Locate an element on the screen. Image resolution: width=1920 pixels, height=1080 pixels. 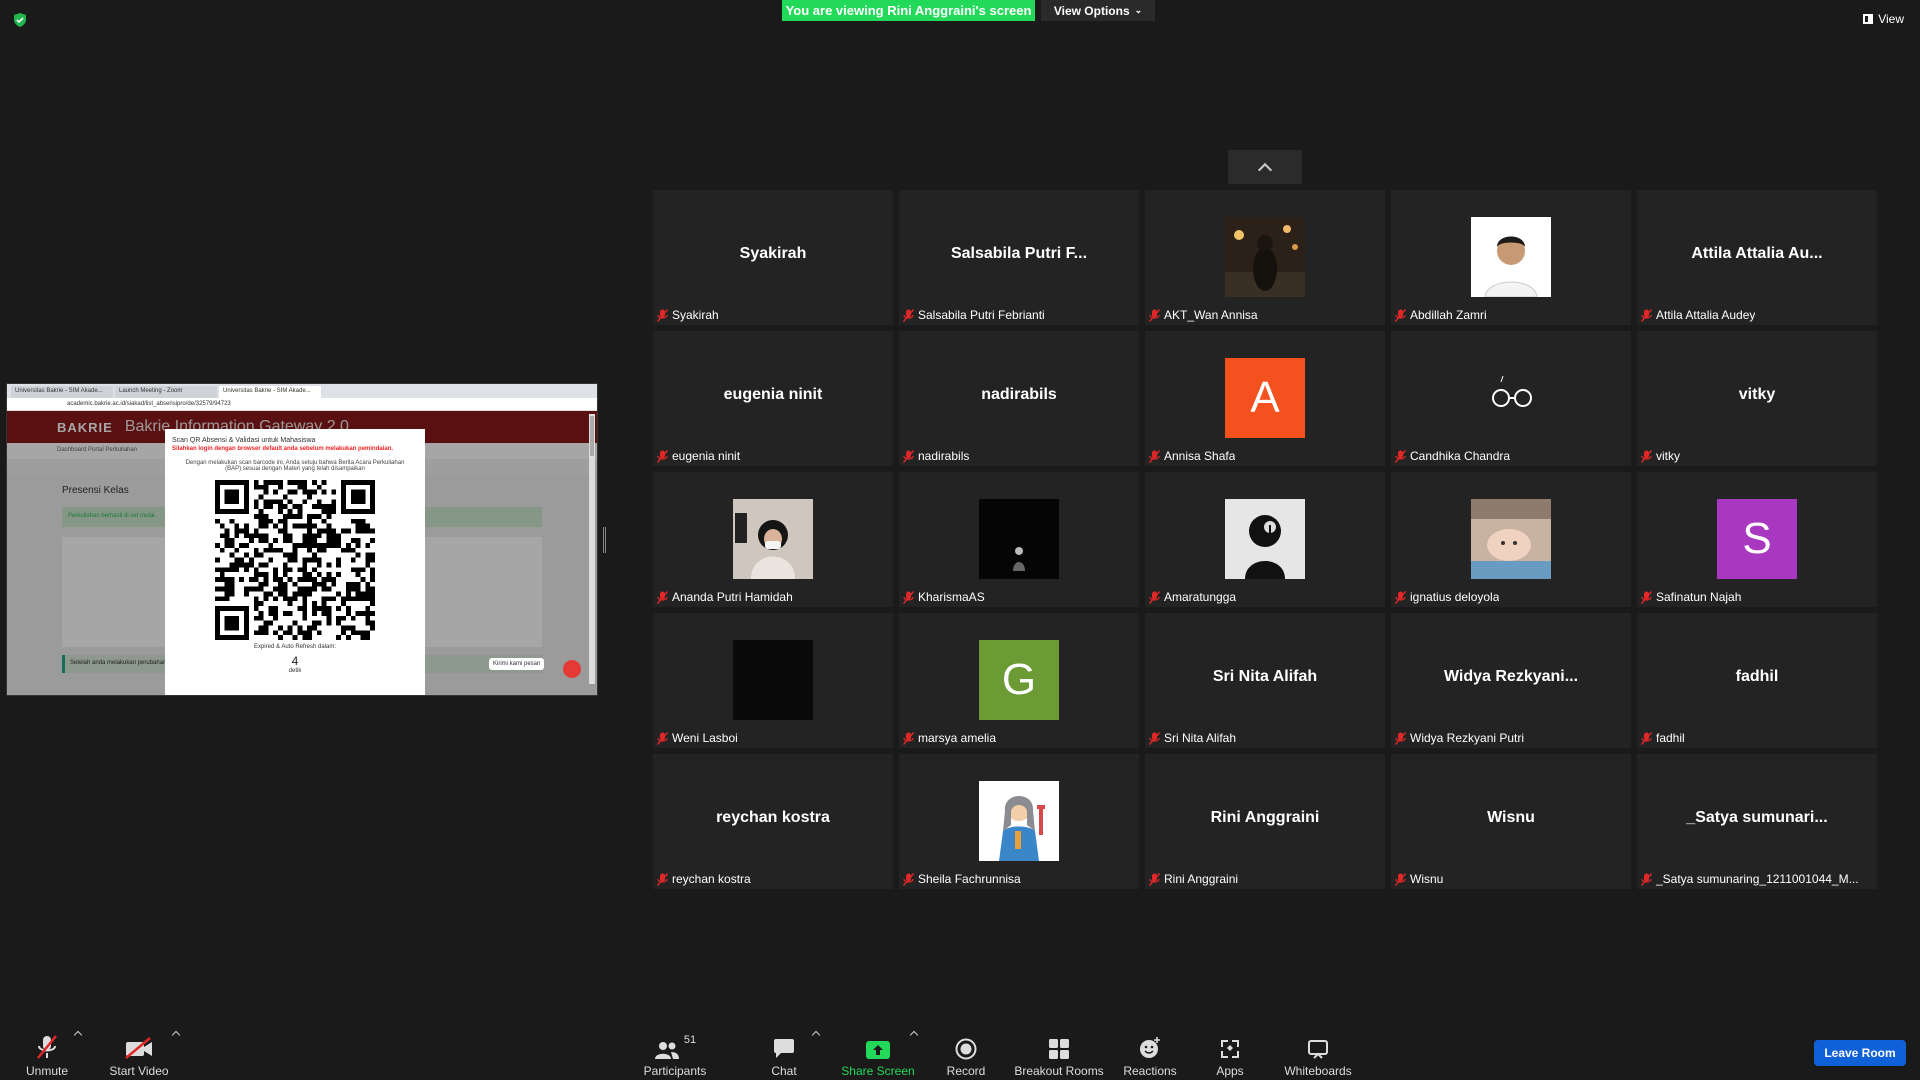
participants-button: 51 Participants is located at coordinates (675, 1055).